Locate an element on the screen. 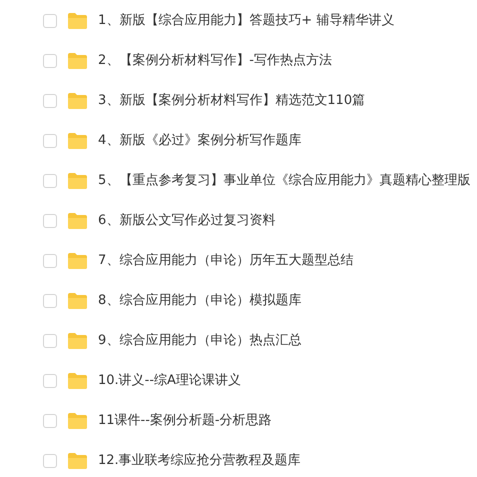 The height and width of the screenshot is (477, 477). file-name: 8、综合应用能力（申论）模拟题库 is located at coordinates (200, 301).